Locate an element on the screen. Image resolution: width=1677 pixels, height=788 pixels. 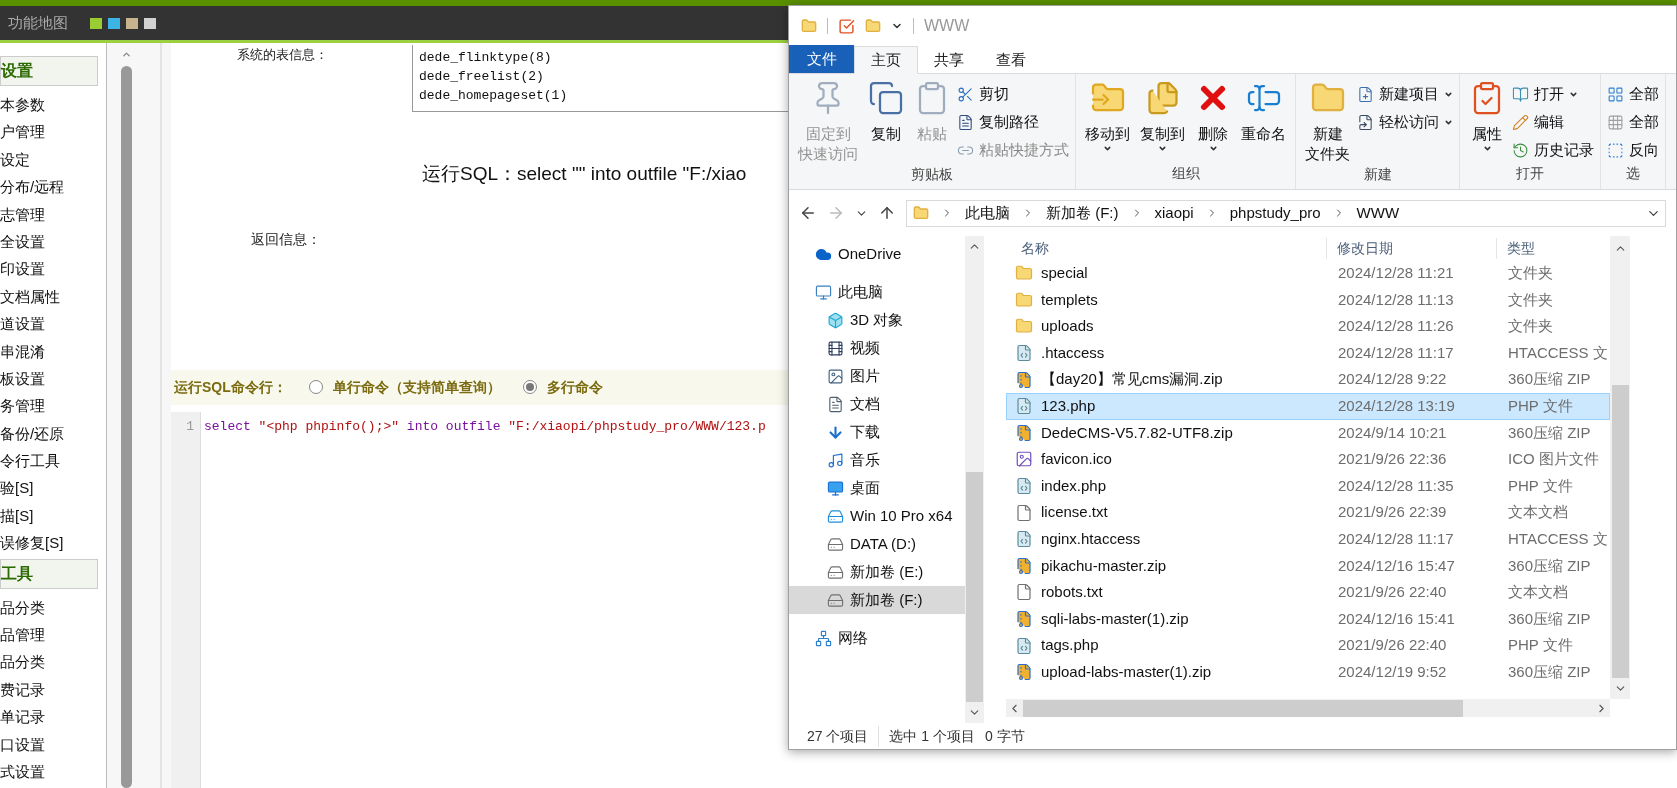
file-row: license.txt 2021/9/26 22:39 文本文档 is located at coordinates (1308, 512).